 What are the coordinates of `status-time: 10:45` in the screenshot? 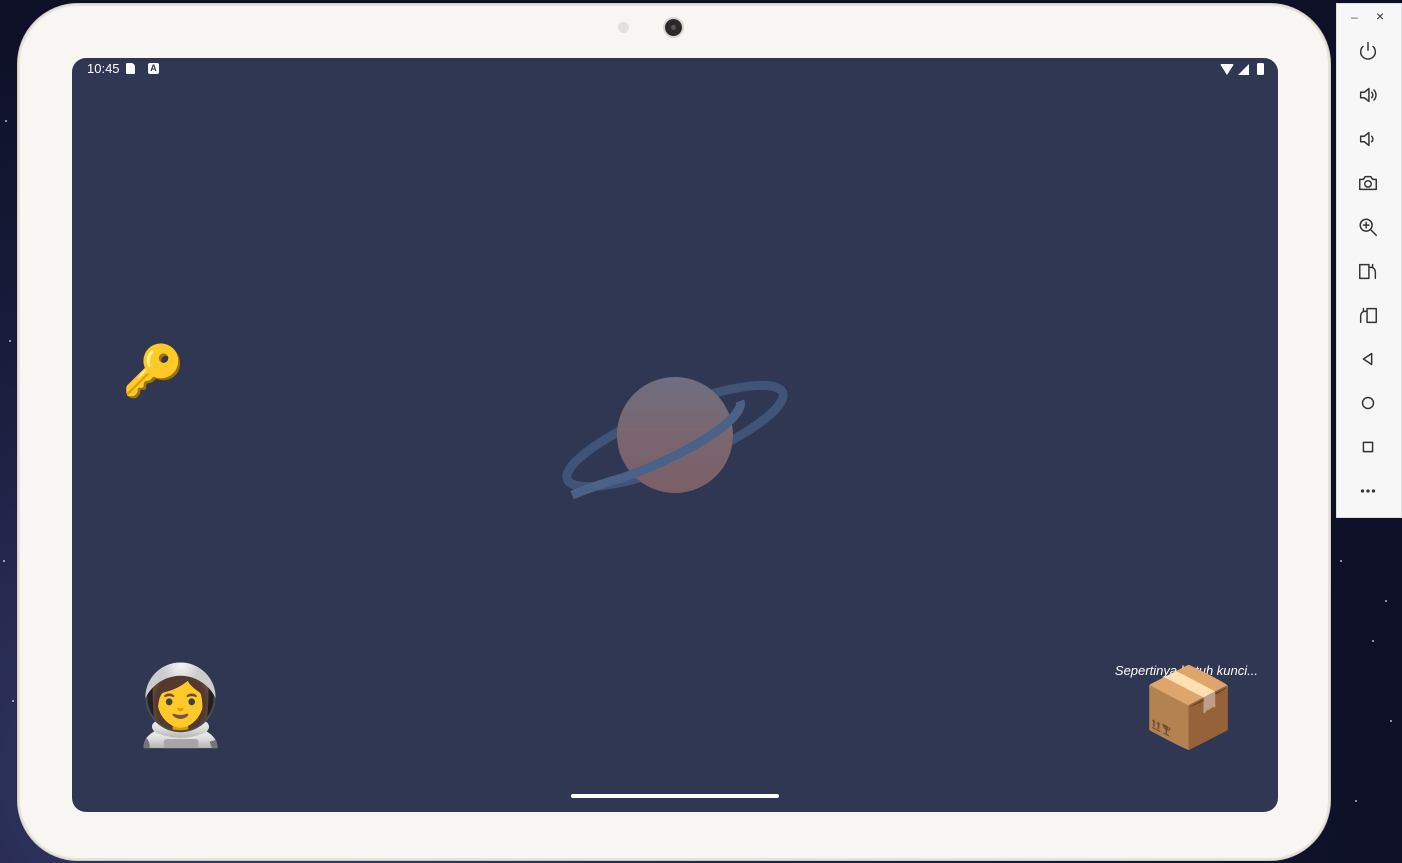 It's located at (103, 68).